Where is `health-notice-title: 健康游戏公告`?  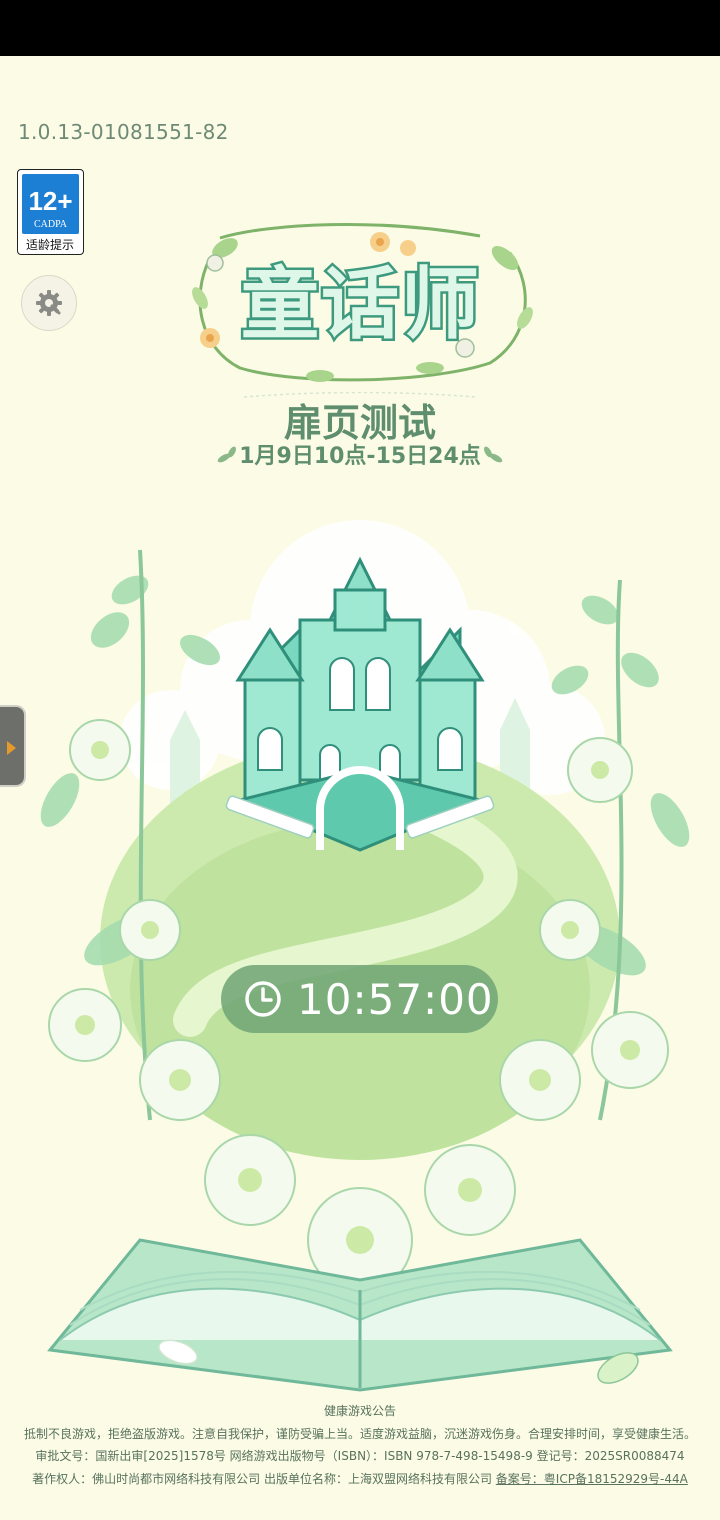 health-notice-title: 健康游戏公告 is located at coordinates (359, 1411).